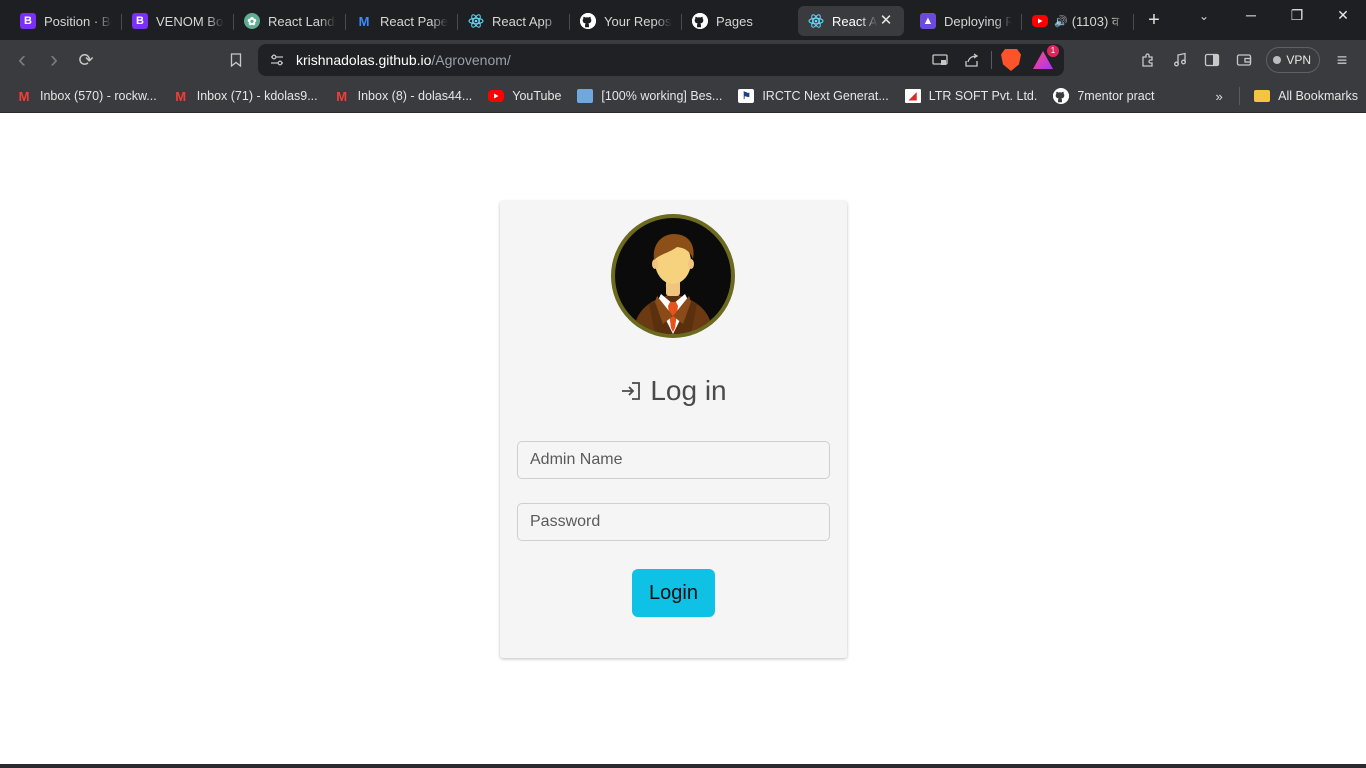  Describe the element at coordinates (236, 60) in the screenshot. I see `bookmark-page-icon` at that location.